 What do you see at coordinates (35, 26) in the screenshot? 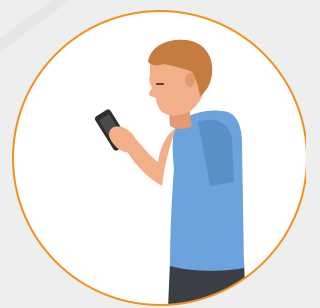
I see `background-streak` at bounding box center [35, 26].